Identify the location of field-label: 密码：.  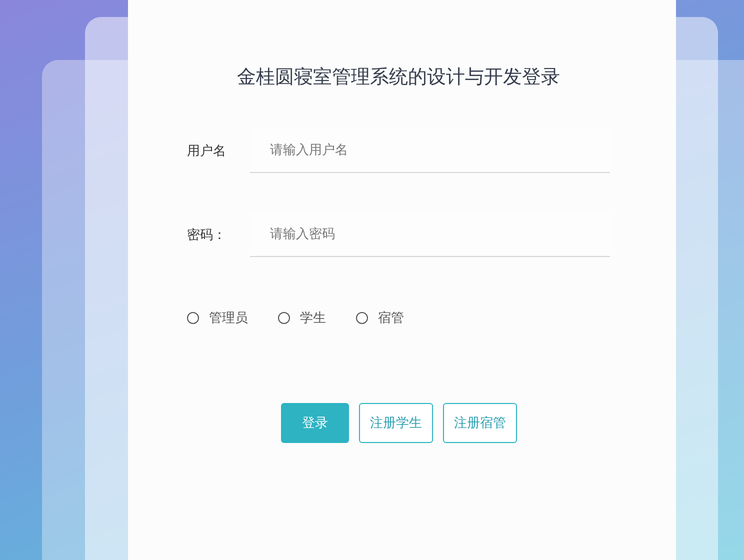
(207, 235).